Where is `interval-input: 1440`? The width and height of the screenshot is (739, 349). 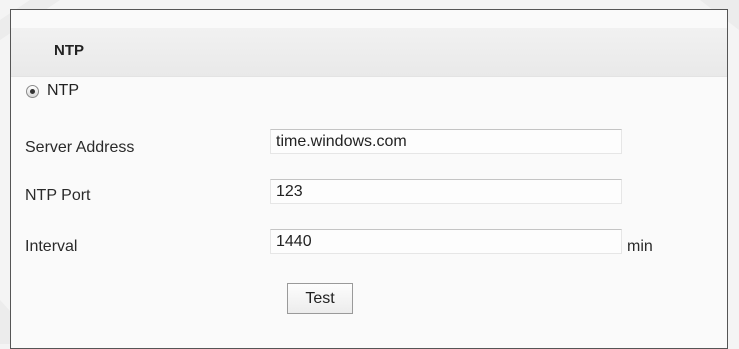
interval-input: 1440 is located at coordinates (446, 241).